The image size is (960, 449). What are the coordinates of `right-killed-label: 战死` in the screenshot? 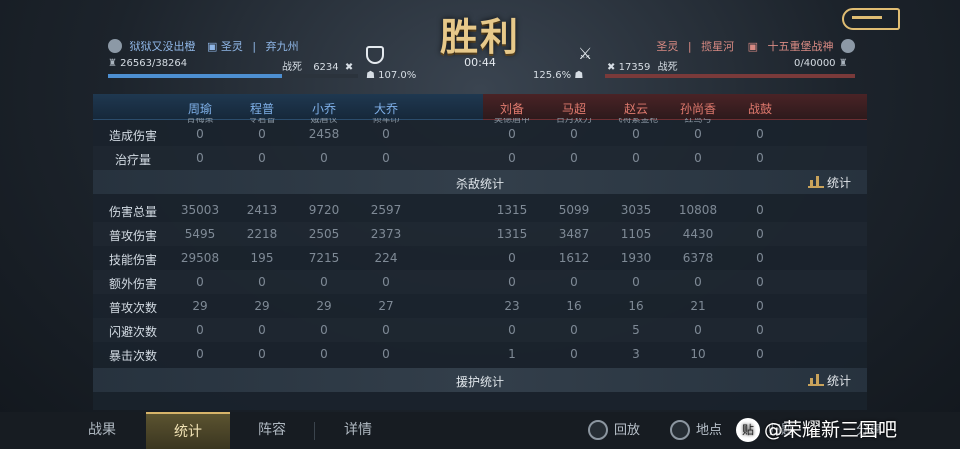 It's located at (667, 67).